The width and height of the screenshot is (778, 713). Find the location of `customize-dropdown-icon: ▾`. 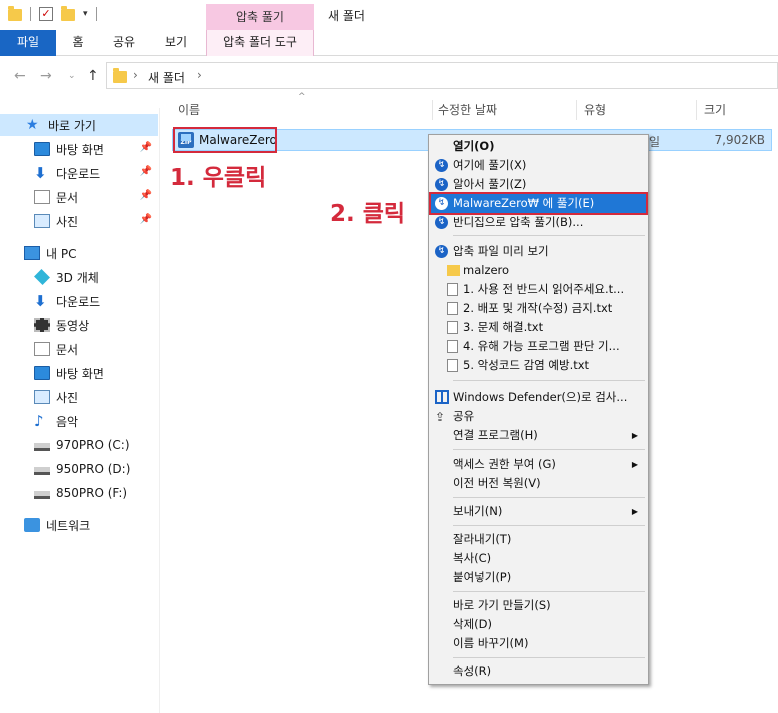

customize-dropdown-icon: ▾ is located at coordinates (85, 14).